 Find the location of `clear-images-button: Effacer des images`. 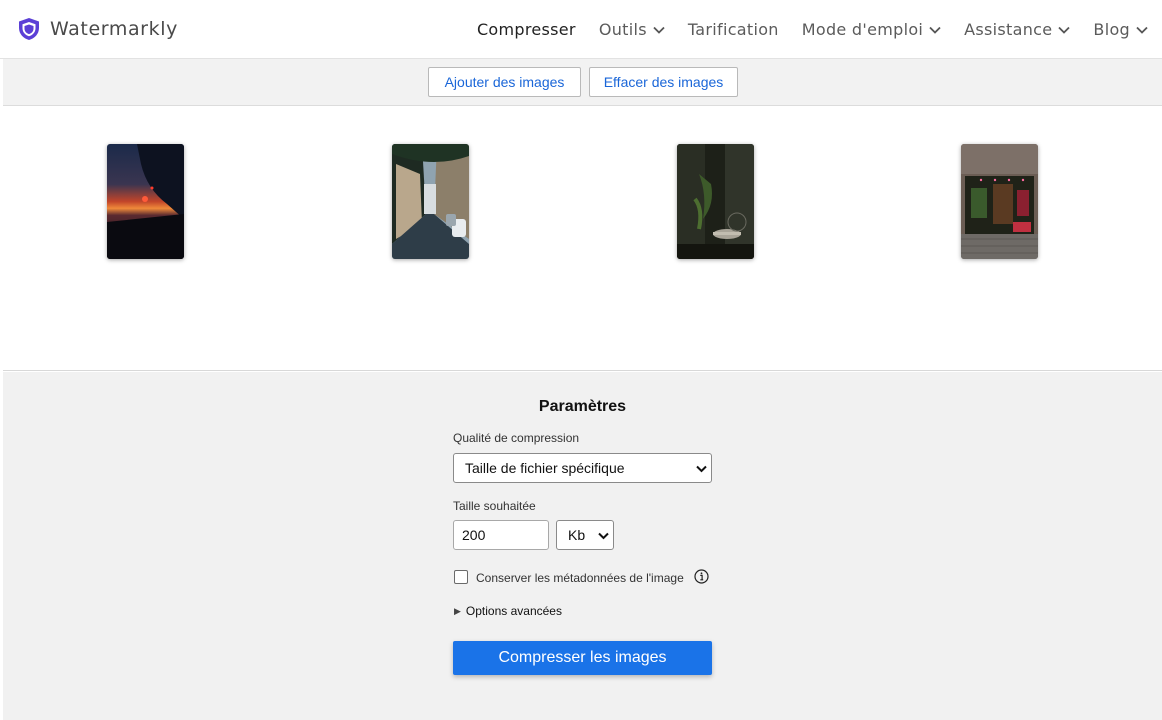

clear-images-button: Effacer des images is located at coordinates (663, 82).